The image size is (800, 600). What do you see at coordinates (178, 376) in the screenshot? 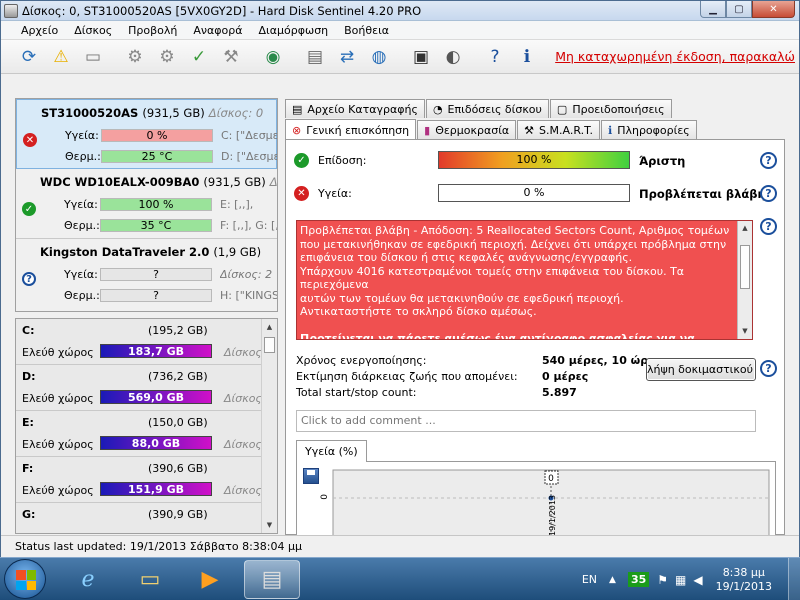
I see `partition-size: (736,2 GB)` at bounding box center [178, 376].